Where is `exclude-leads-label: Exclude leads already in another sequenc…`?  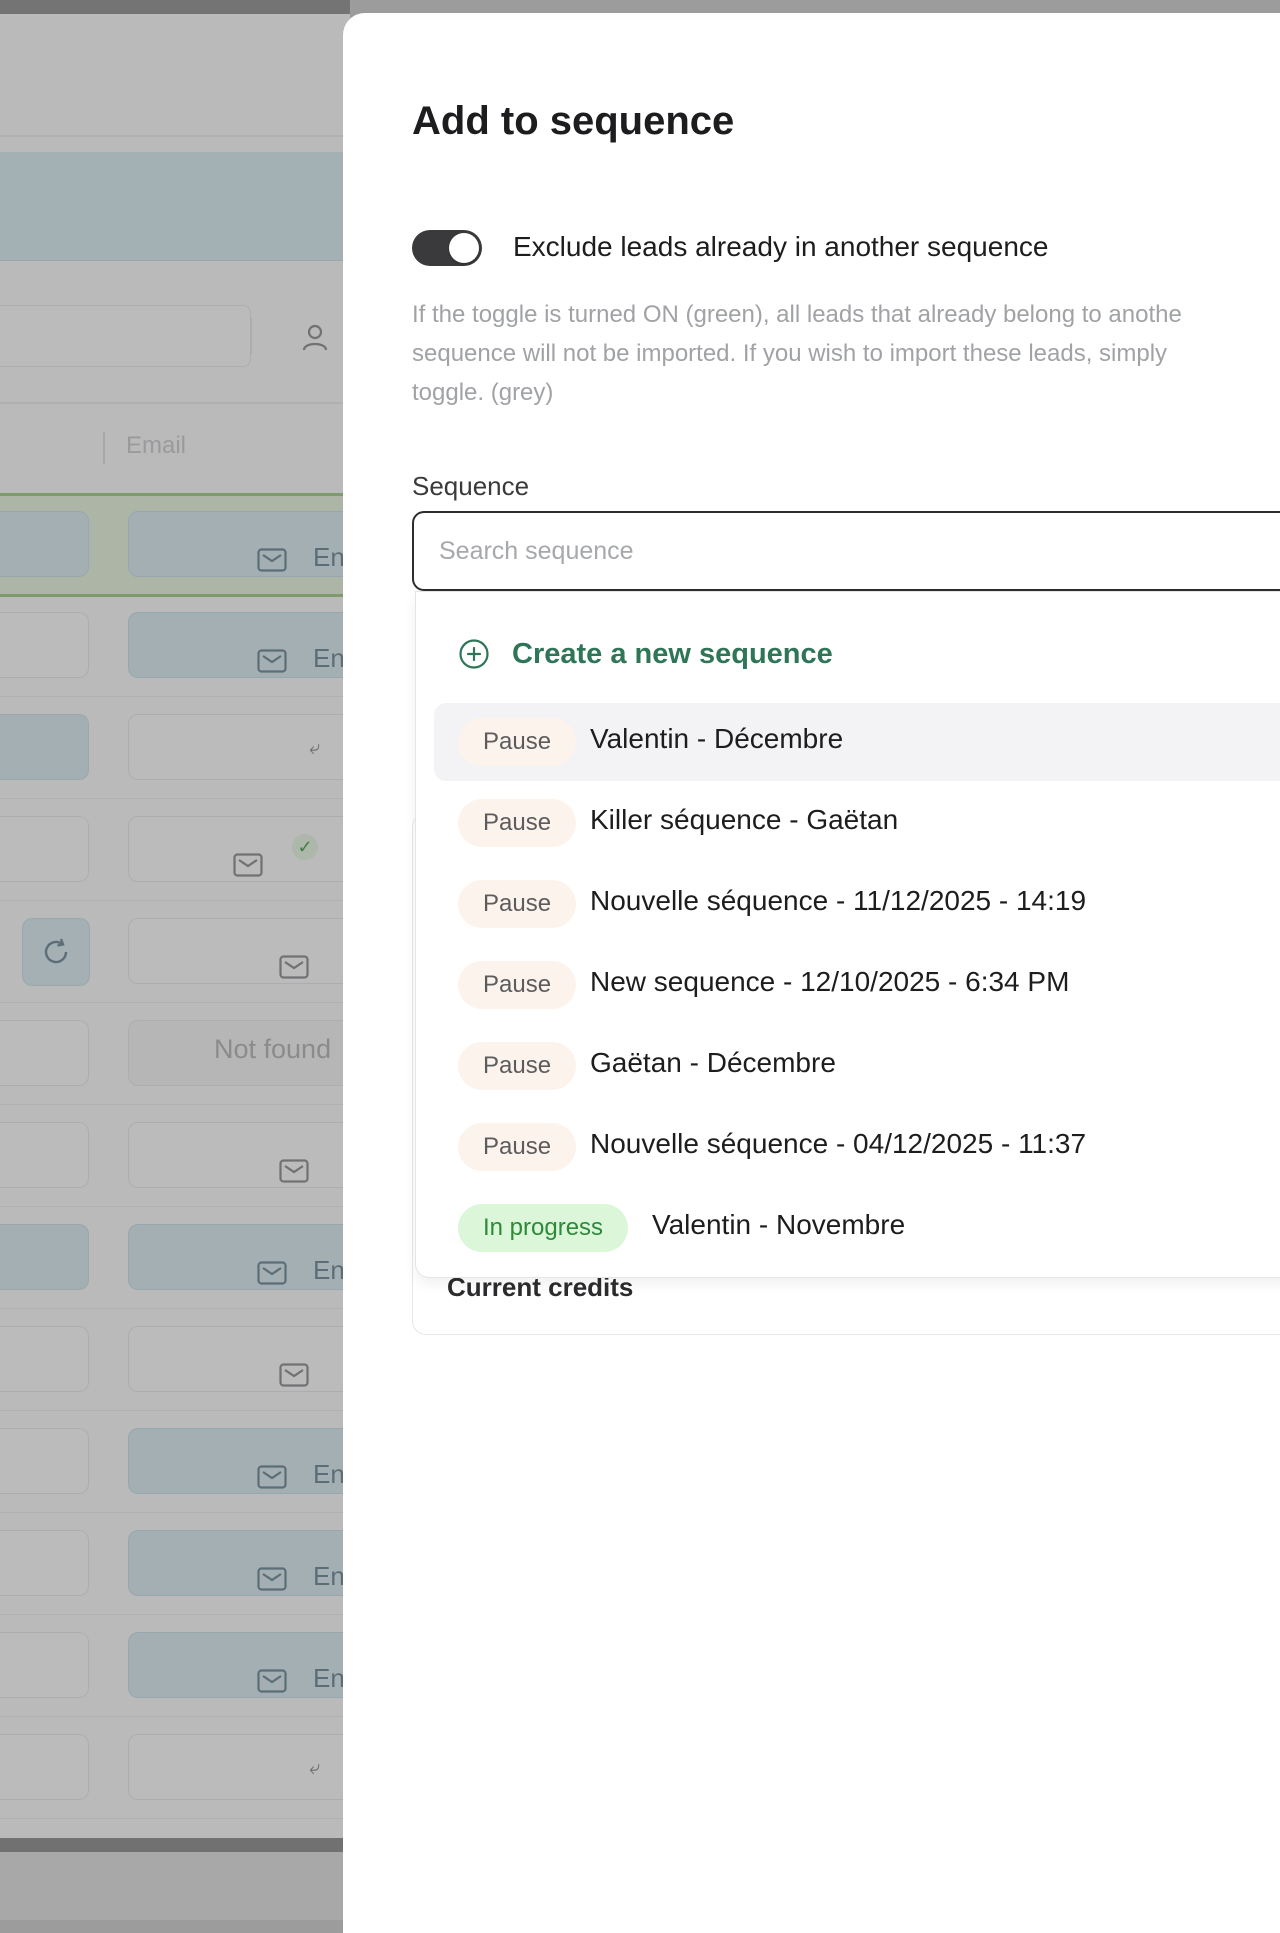 exclude-leads-label: Exclude leads already in another sequenc… is located at coordinates (781, 246).